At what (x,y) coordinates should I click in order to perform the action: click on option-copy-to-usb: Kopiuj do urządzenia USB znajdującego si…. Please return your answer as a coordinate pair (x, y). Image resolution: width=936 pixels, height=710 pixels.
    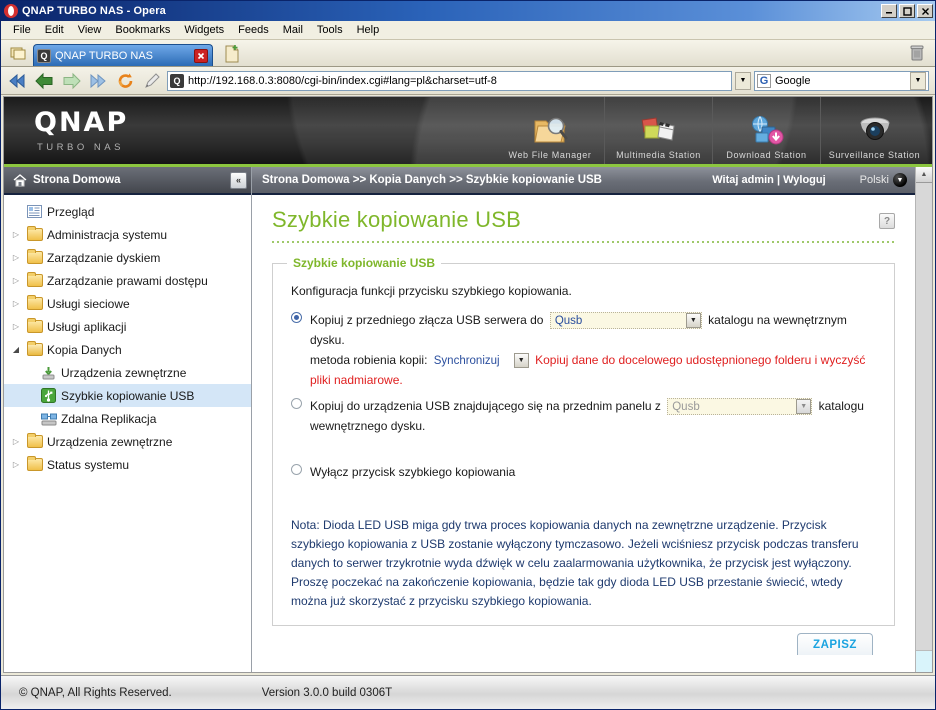
    Looking at the image, I should click on (583, 416).